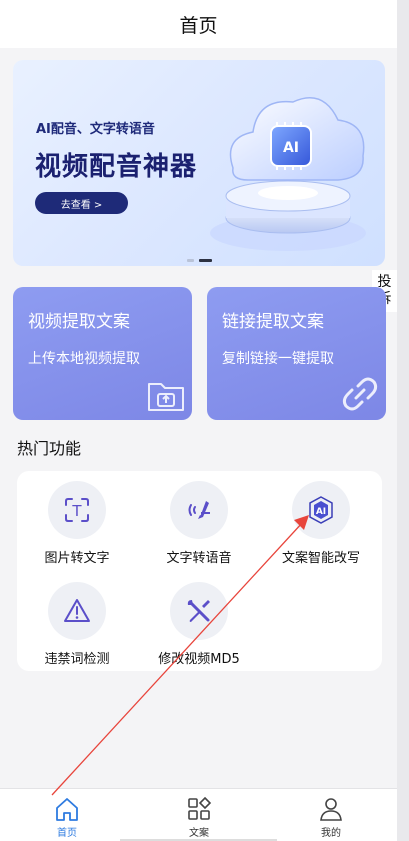 The width and height of the screenshot is (409, 841). I want to click on tool-image-to-text: T 图片转文字, so click(77, 523).